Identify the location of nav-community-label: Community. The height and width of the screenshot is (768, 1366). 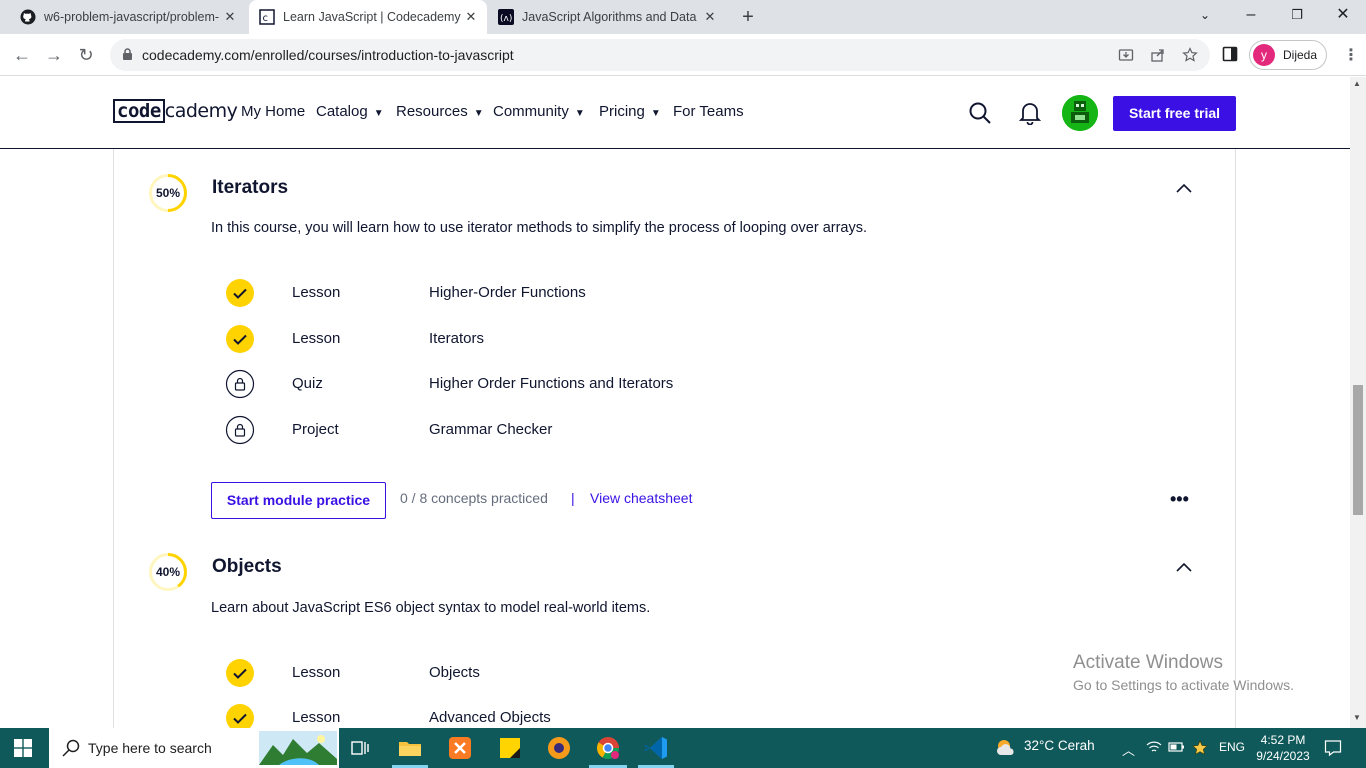
(531, 111).